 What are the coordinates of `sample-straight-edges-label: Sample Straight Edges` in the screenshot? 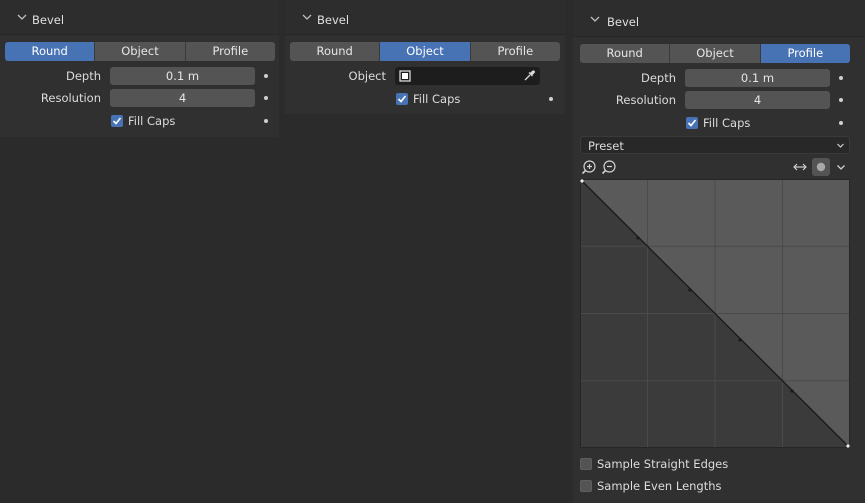 It's located at (663, 464).